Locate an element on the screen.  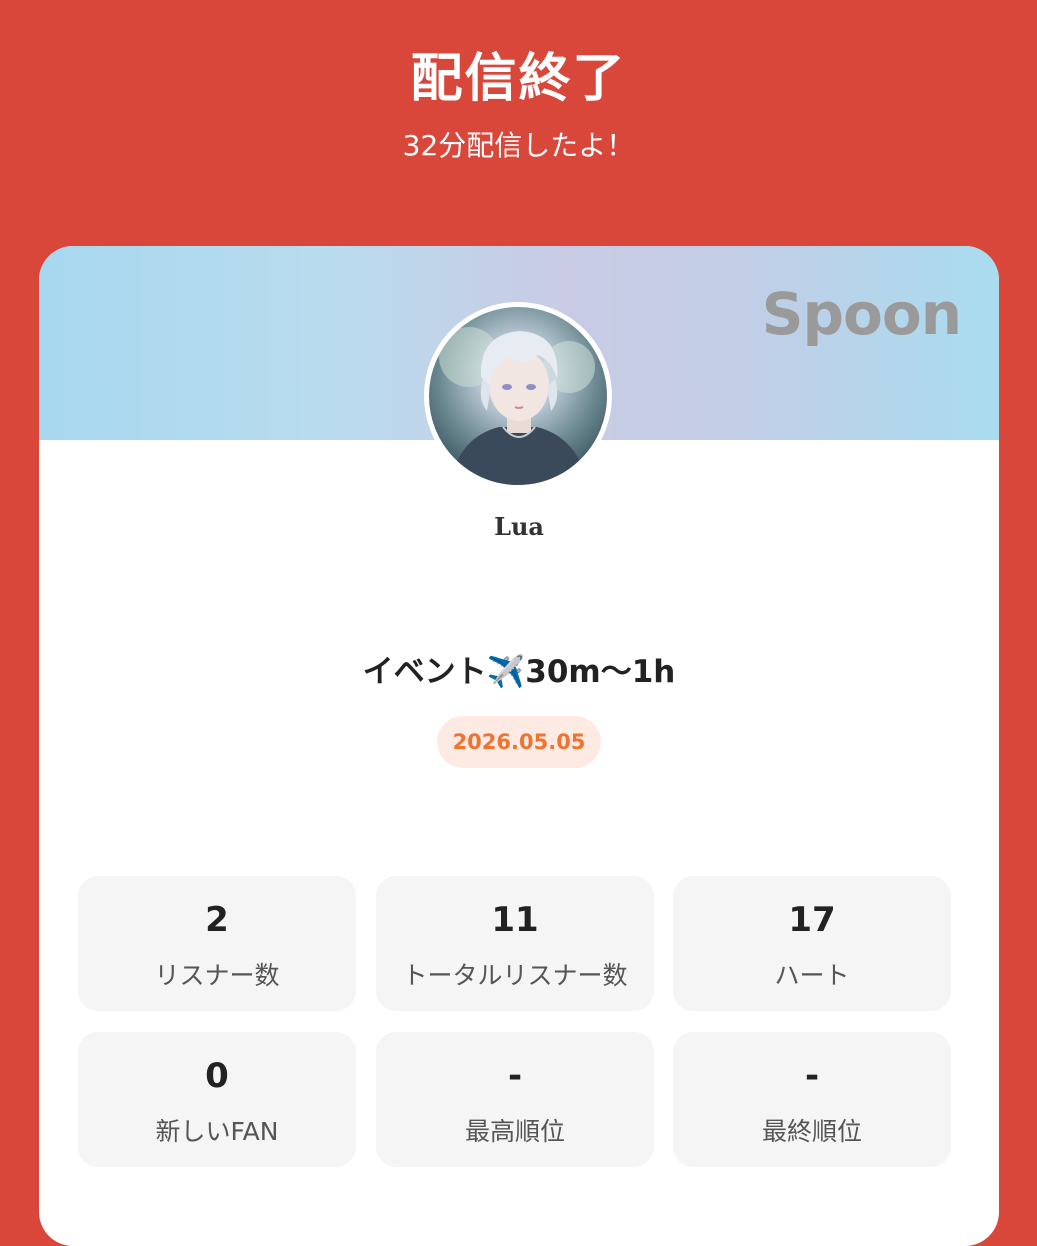
stat-value: 2 is located at coordinates (217, 920).